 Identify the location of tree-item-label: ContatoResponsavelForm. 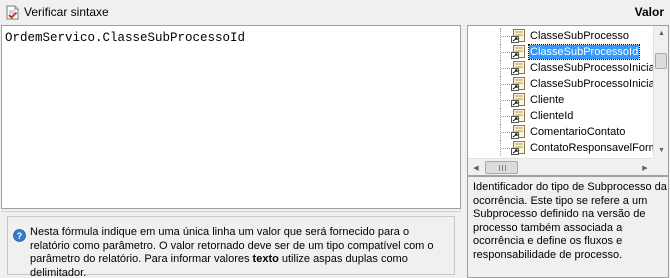
(591, 148).